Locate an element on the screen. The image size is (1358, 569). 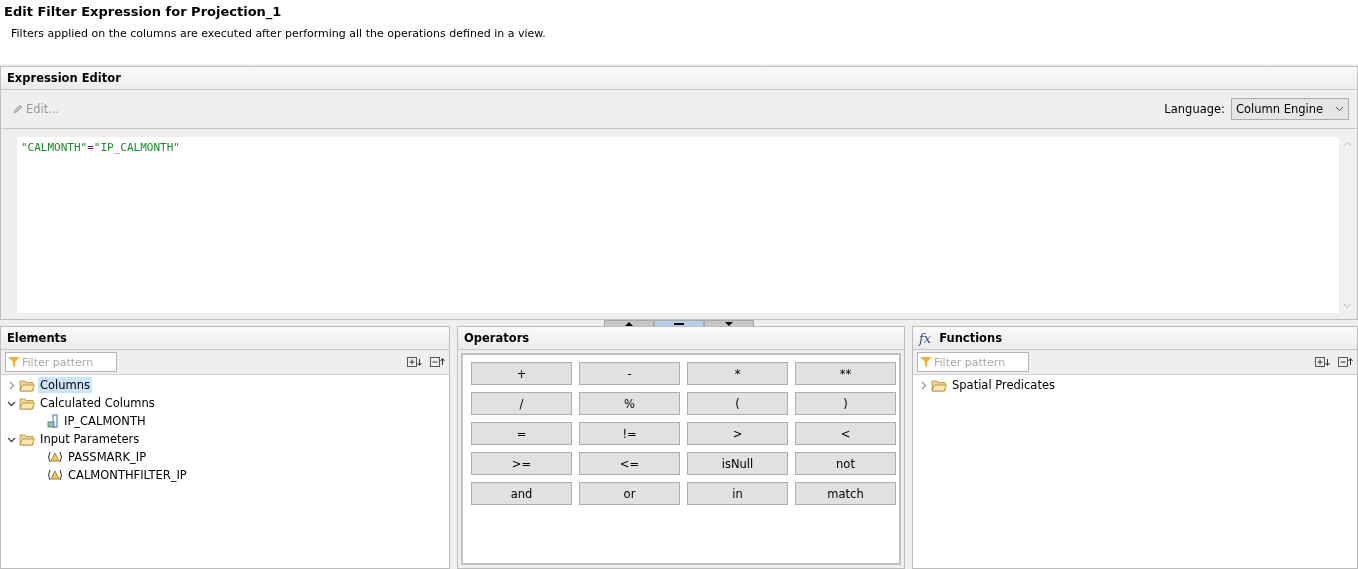
tree-item: CALMONTHFILTER_IP is located at coordinates (127, 475).